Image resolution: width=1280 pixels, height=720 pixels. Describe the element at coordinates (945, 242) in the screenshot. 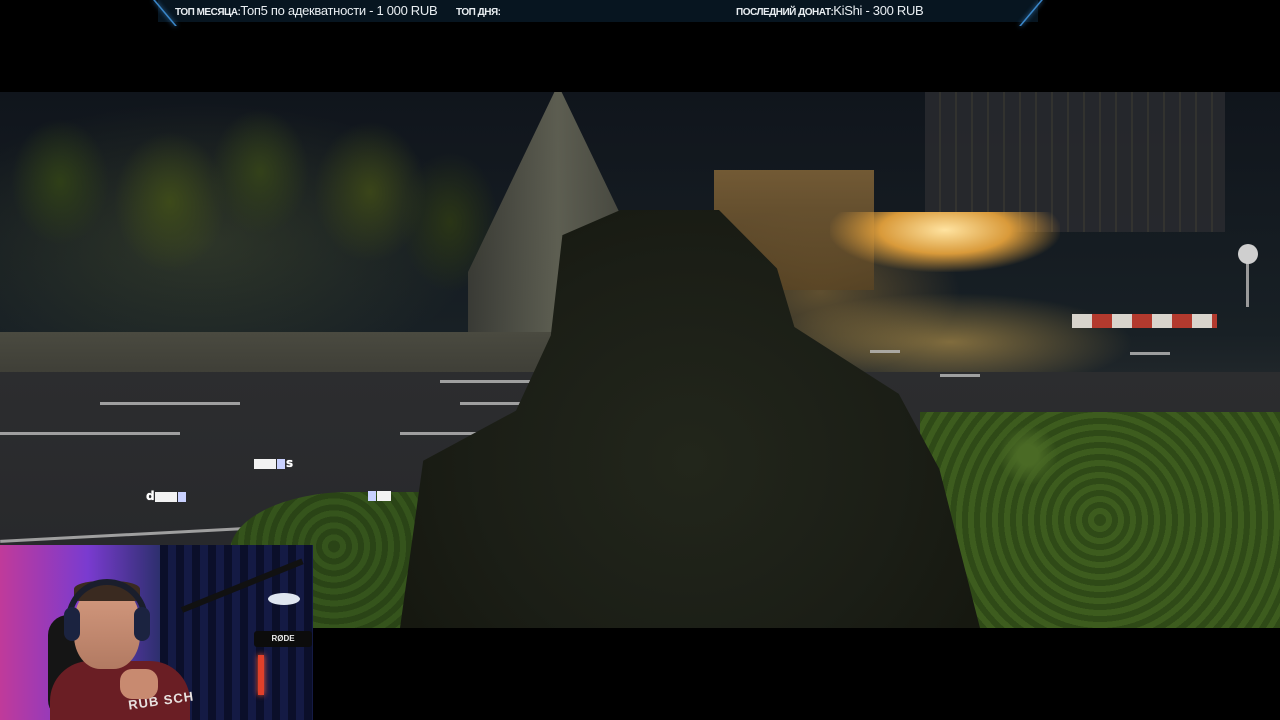

I see `illuminated-palace` at that location.